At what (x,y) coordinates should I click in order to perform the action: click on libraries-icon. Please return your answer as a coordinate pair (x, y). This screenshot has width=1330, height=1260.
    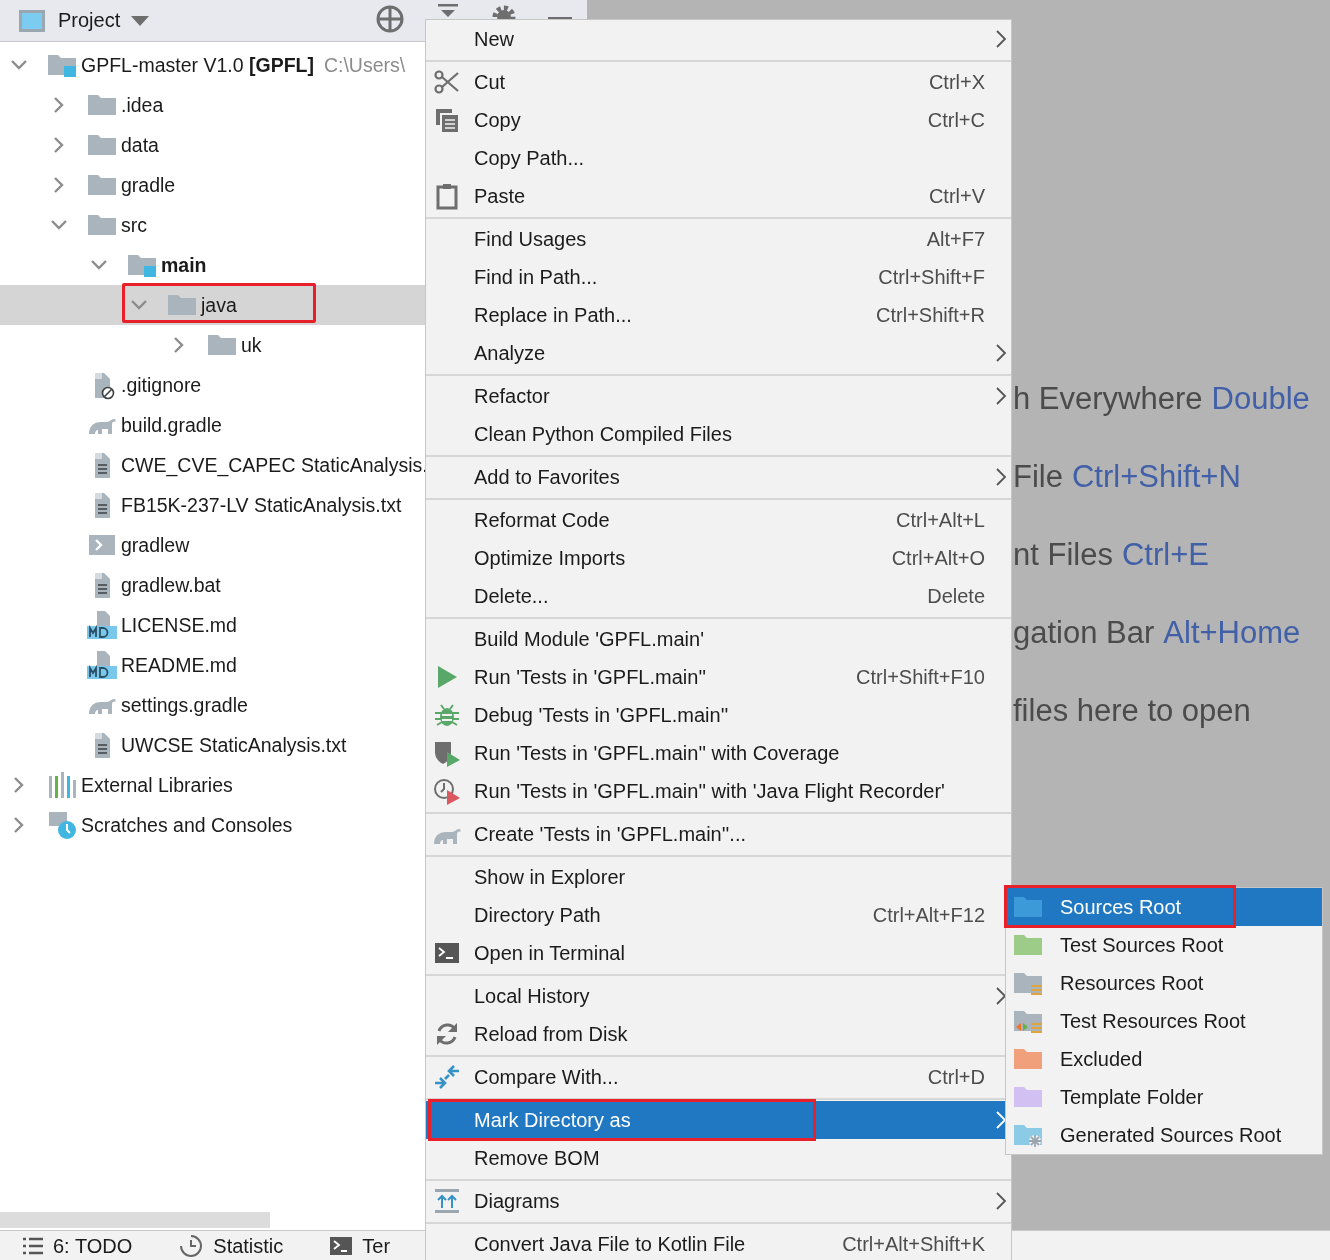
    Looking at the image, I should click on (62, 785).